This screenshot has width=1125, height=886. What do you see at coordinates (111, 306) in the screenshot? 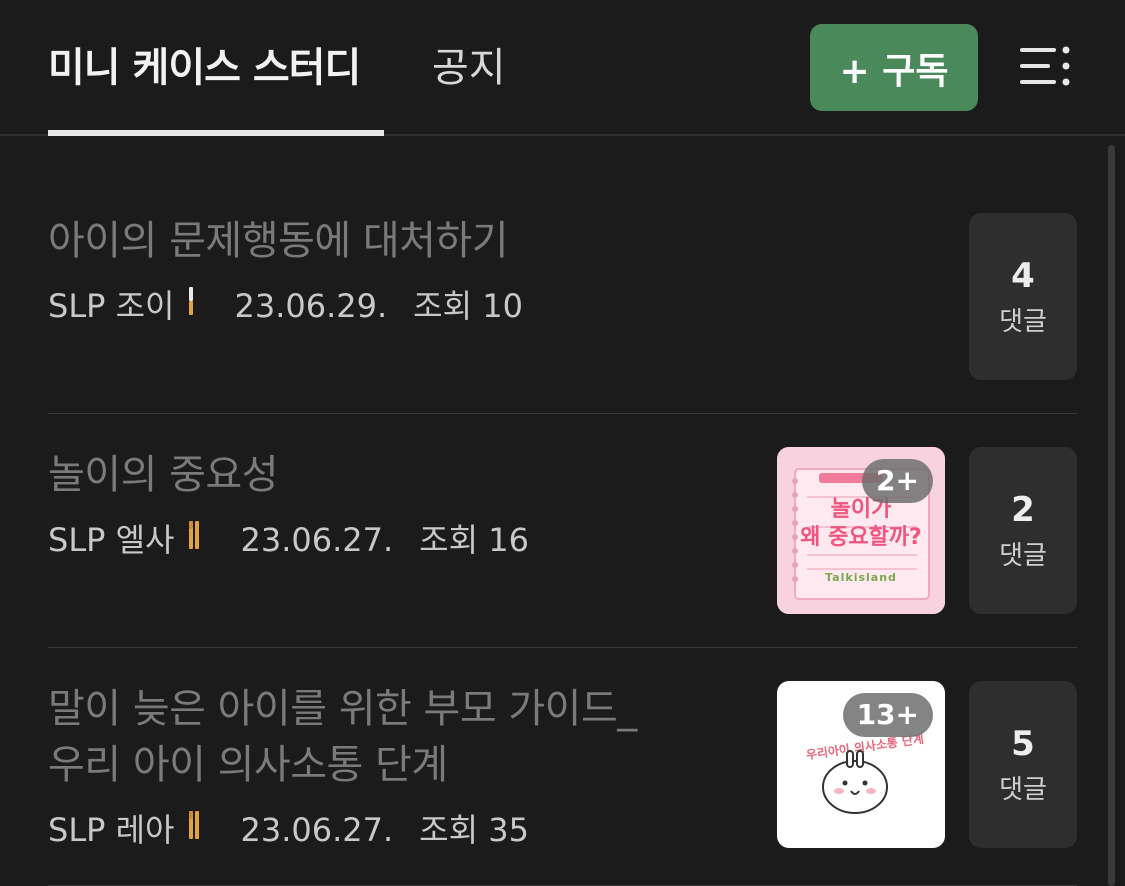
I see `post-author: SLP 조이` at bounding box center [111, 306].